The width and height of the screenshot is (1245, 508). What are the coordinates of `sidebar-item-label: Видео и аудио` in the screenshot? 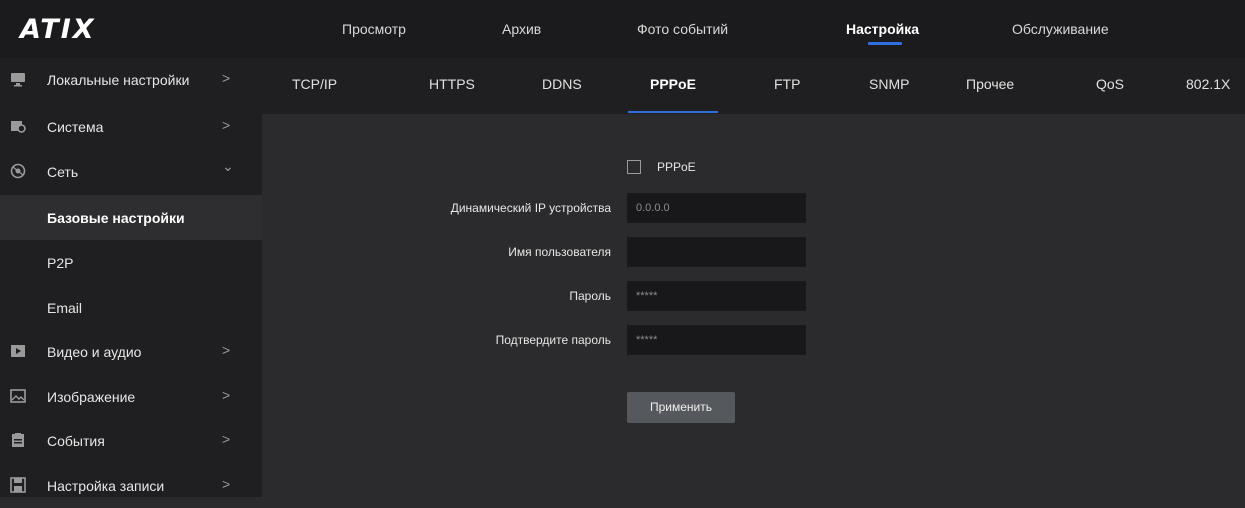 It's located at (94, 352).